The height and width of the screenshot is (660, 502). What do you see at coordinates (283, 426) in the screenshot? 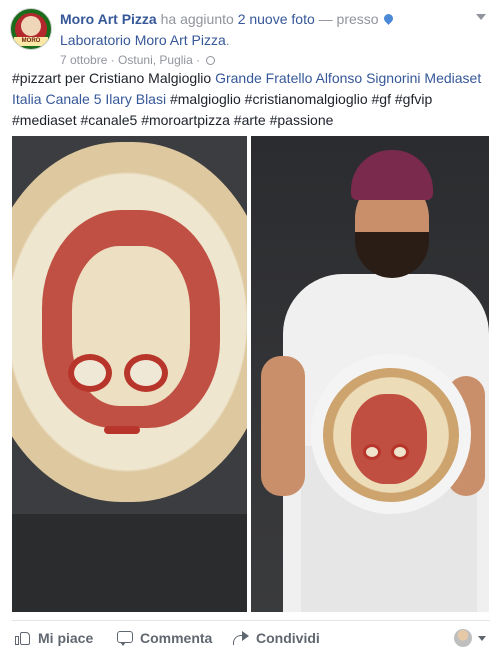
I see `left-arm` at bounding box center [283, 426].